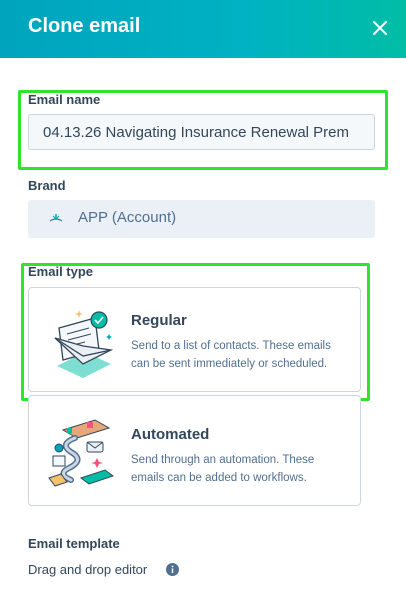 The width and height of the screenshot is (406, 613). I want to click on automated-email-illustration, so click(81, 453).